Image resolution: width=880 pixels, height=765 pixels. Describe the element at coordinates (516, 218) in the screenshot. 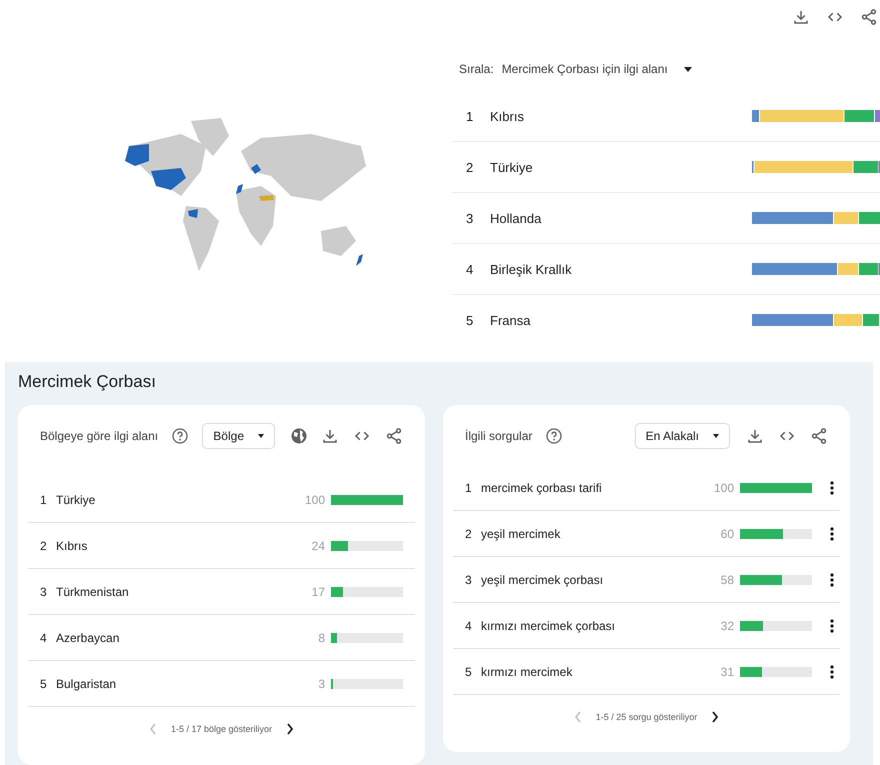

I see `country-name: Hollanda` at that location.